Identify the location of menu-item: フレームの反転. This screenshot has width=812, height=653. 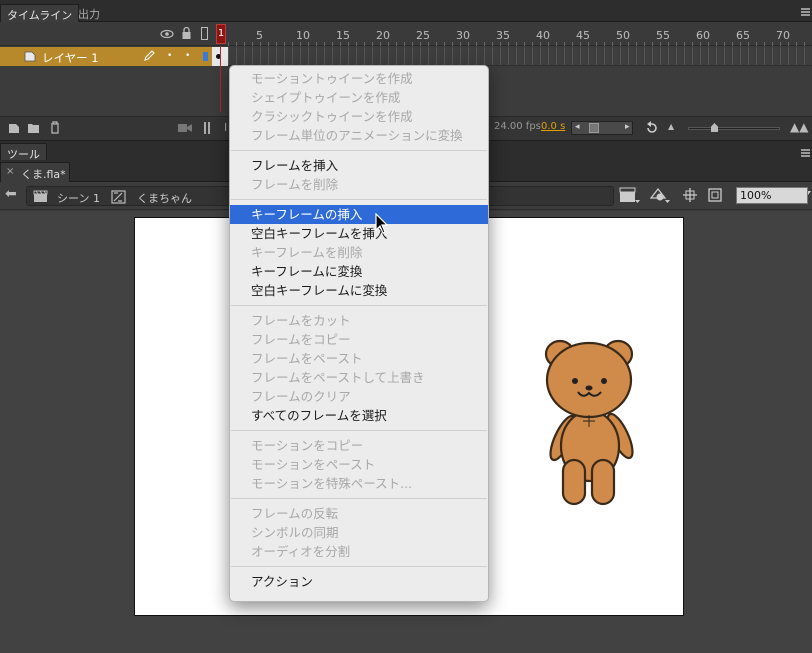
(359, 513).